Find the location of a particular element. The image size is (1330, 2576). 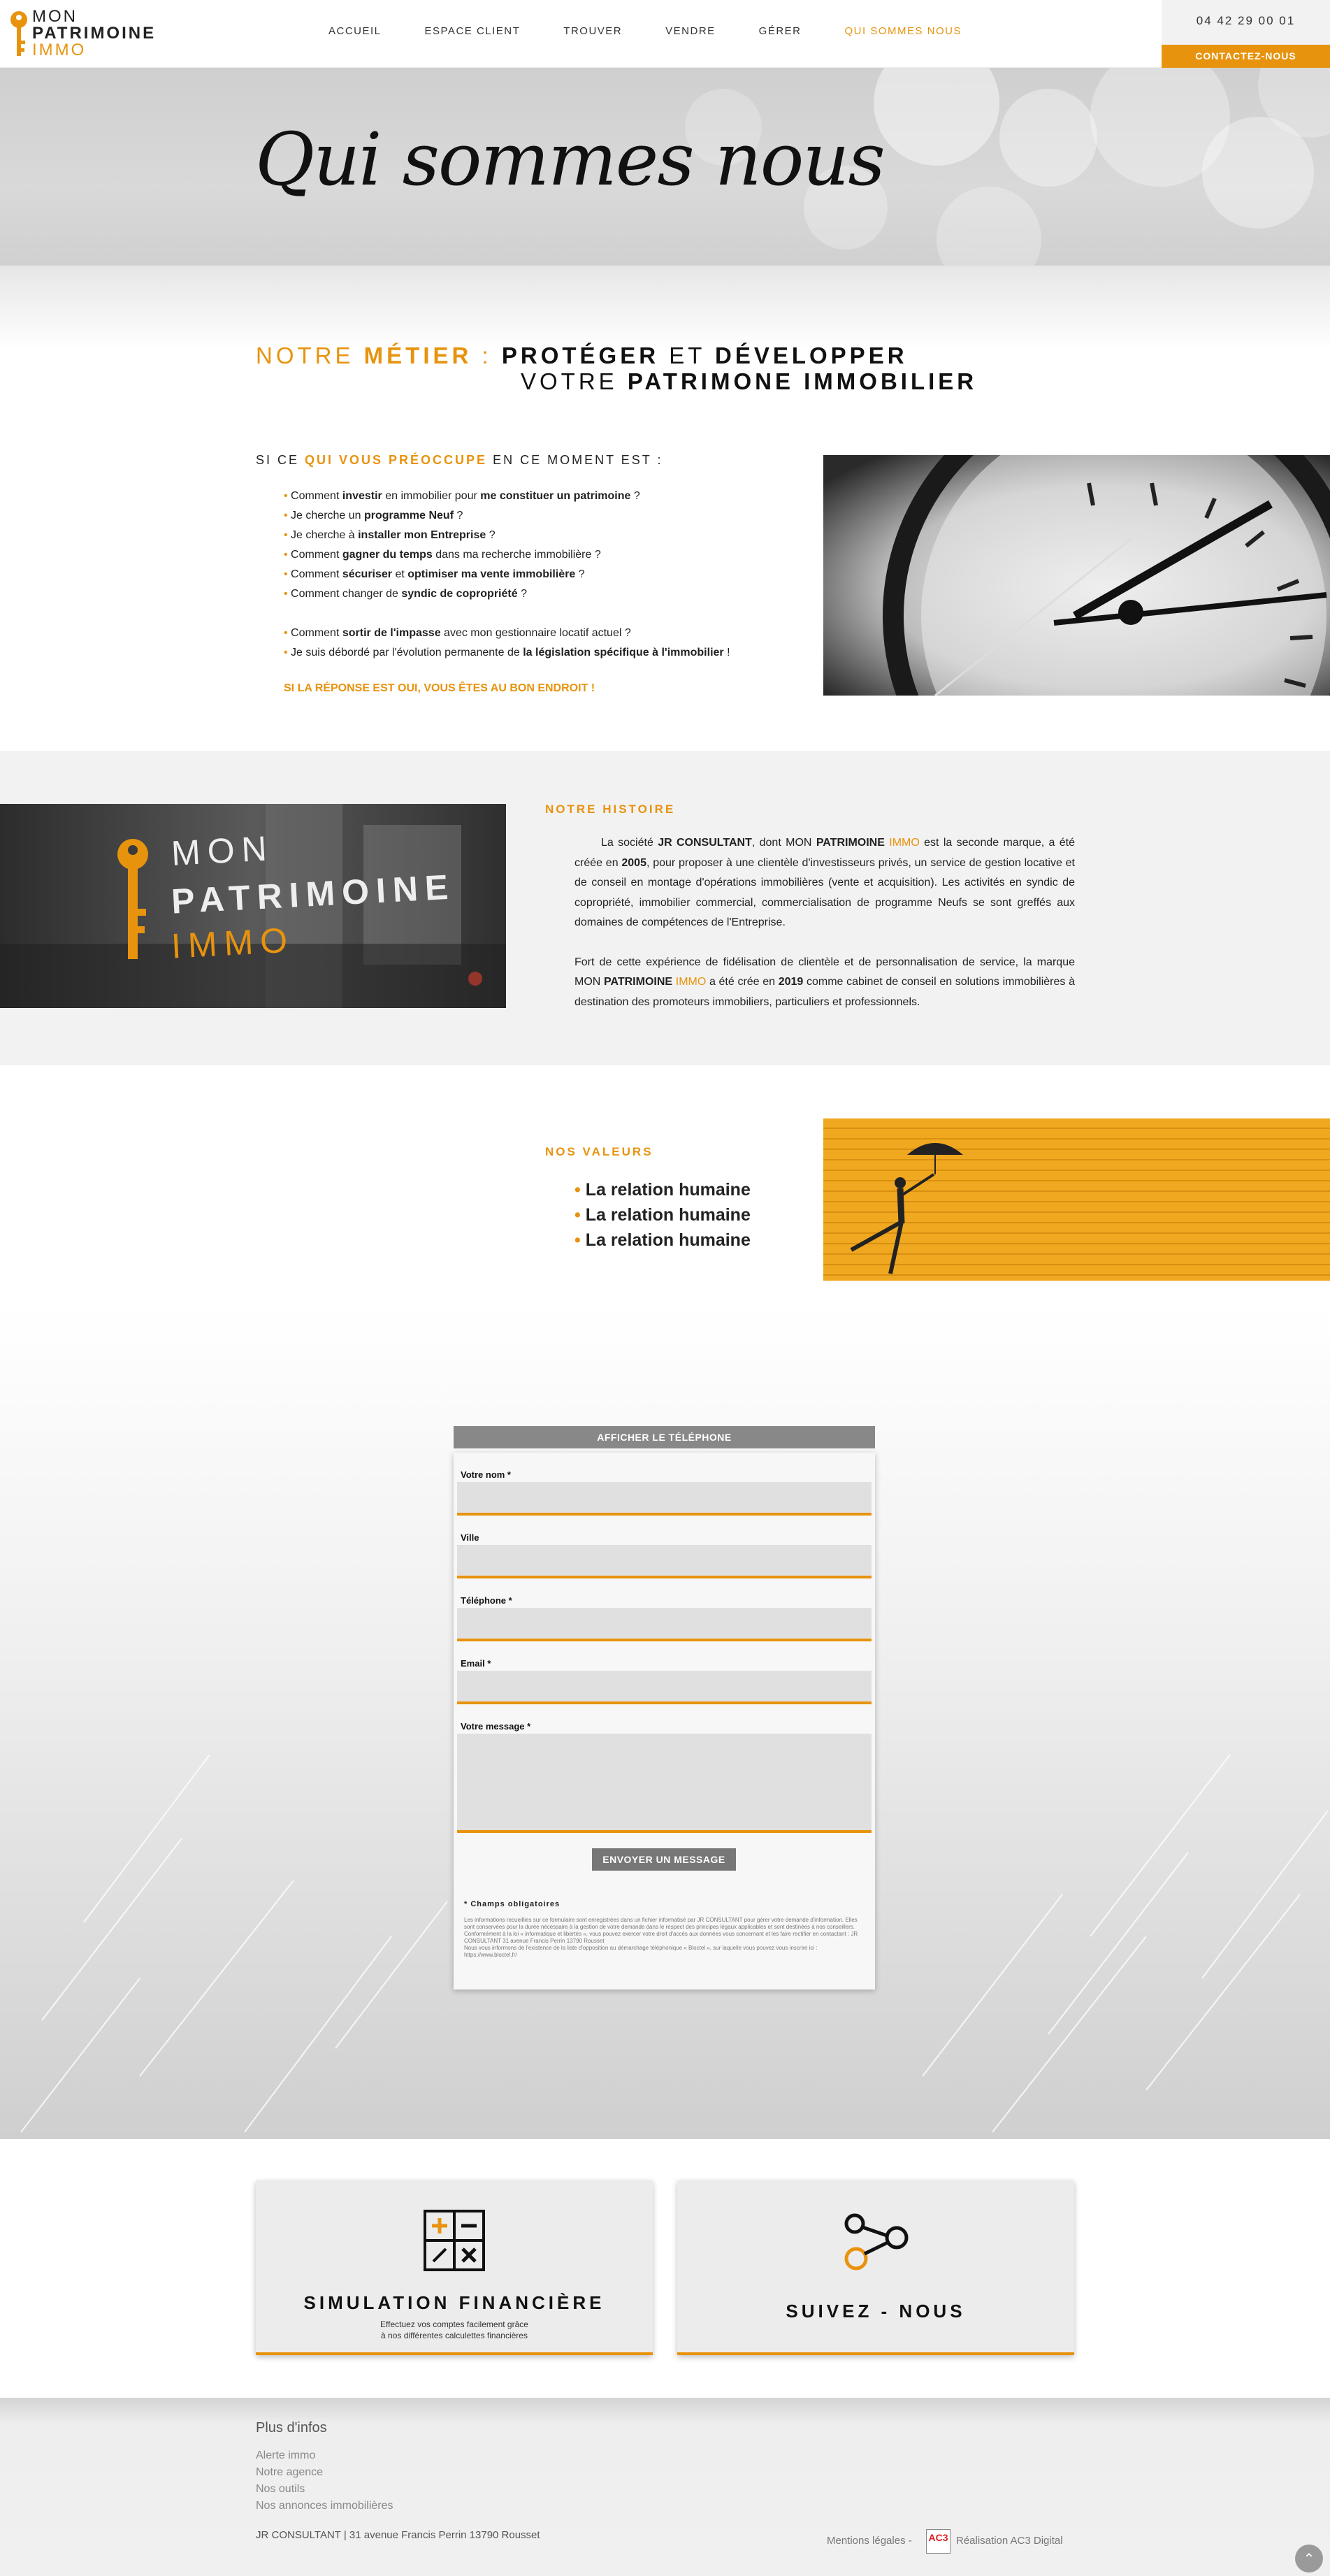

storefront-logo-line1: MON is located at coordinates (222, 850).